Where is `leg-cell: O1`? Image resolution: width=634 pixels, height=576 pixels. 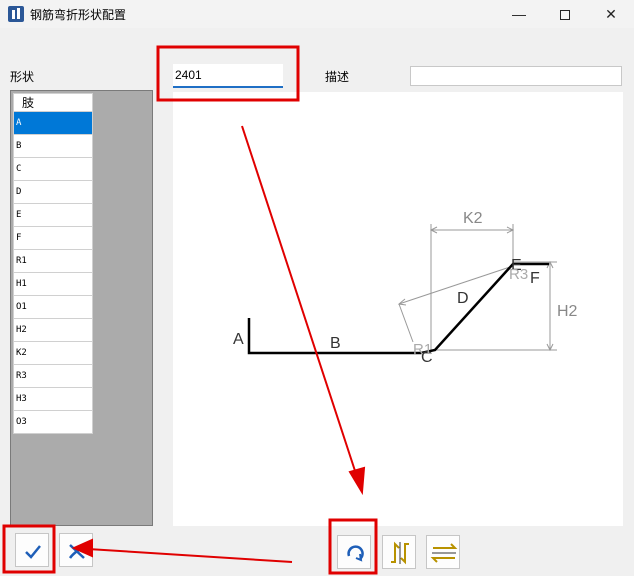 leg-cell: O1 is located at coordinates (53, 307).